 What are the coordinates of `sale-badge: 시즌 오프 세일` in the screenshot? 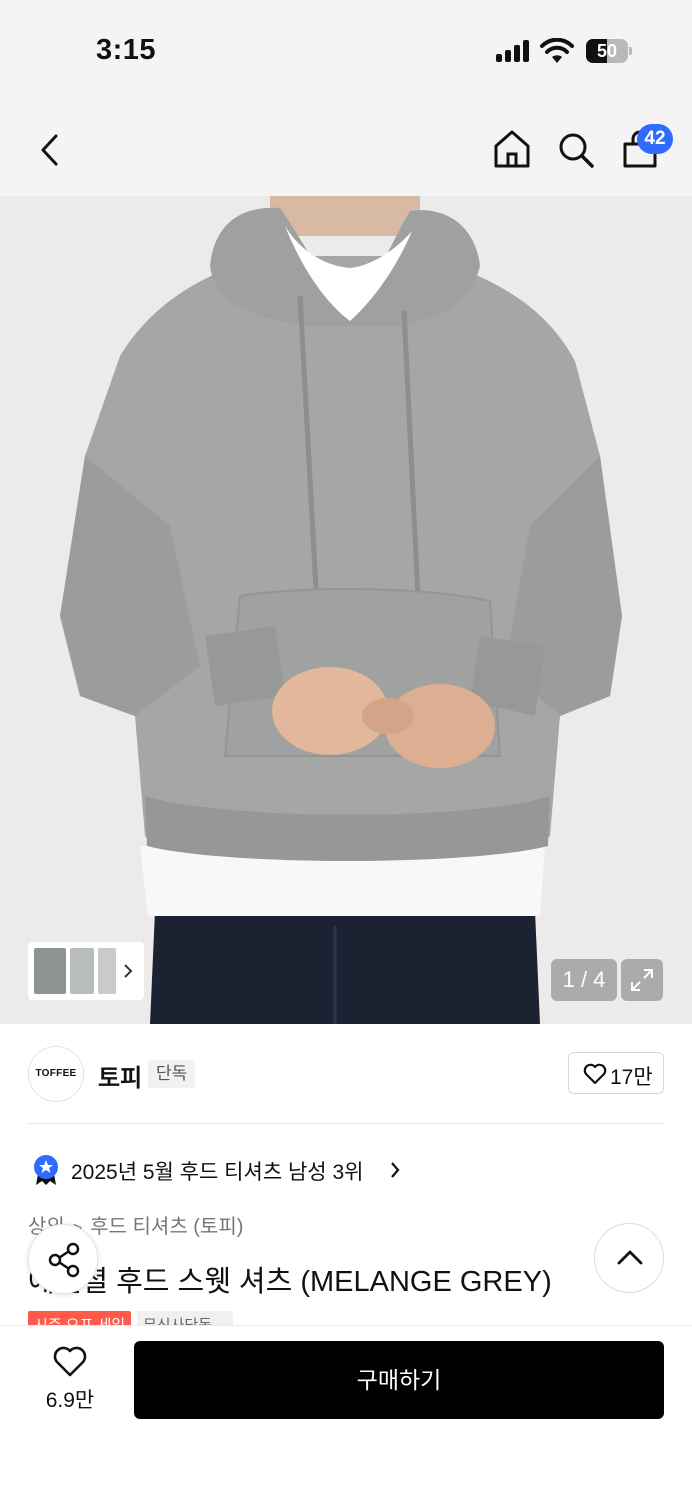 It's located at (79, 1318).